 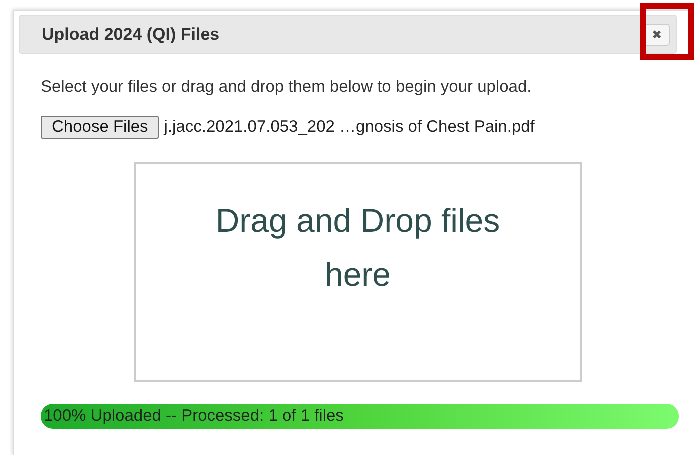 What do you see at coordinates (358, 248) in the screenshot?
I see `drop-zone-text: Drag and Drop files here` at bounding box center [358, 248].